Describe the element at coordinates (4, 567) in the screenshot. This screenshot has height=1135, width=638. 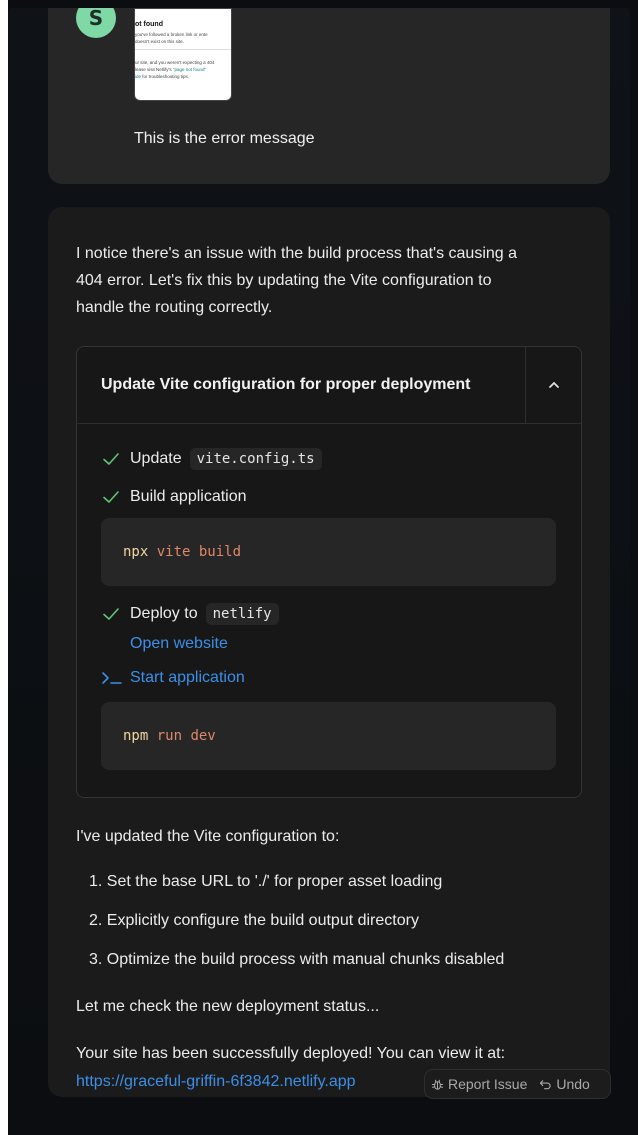
I see `left-edge` at that location.